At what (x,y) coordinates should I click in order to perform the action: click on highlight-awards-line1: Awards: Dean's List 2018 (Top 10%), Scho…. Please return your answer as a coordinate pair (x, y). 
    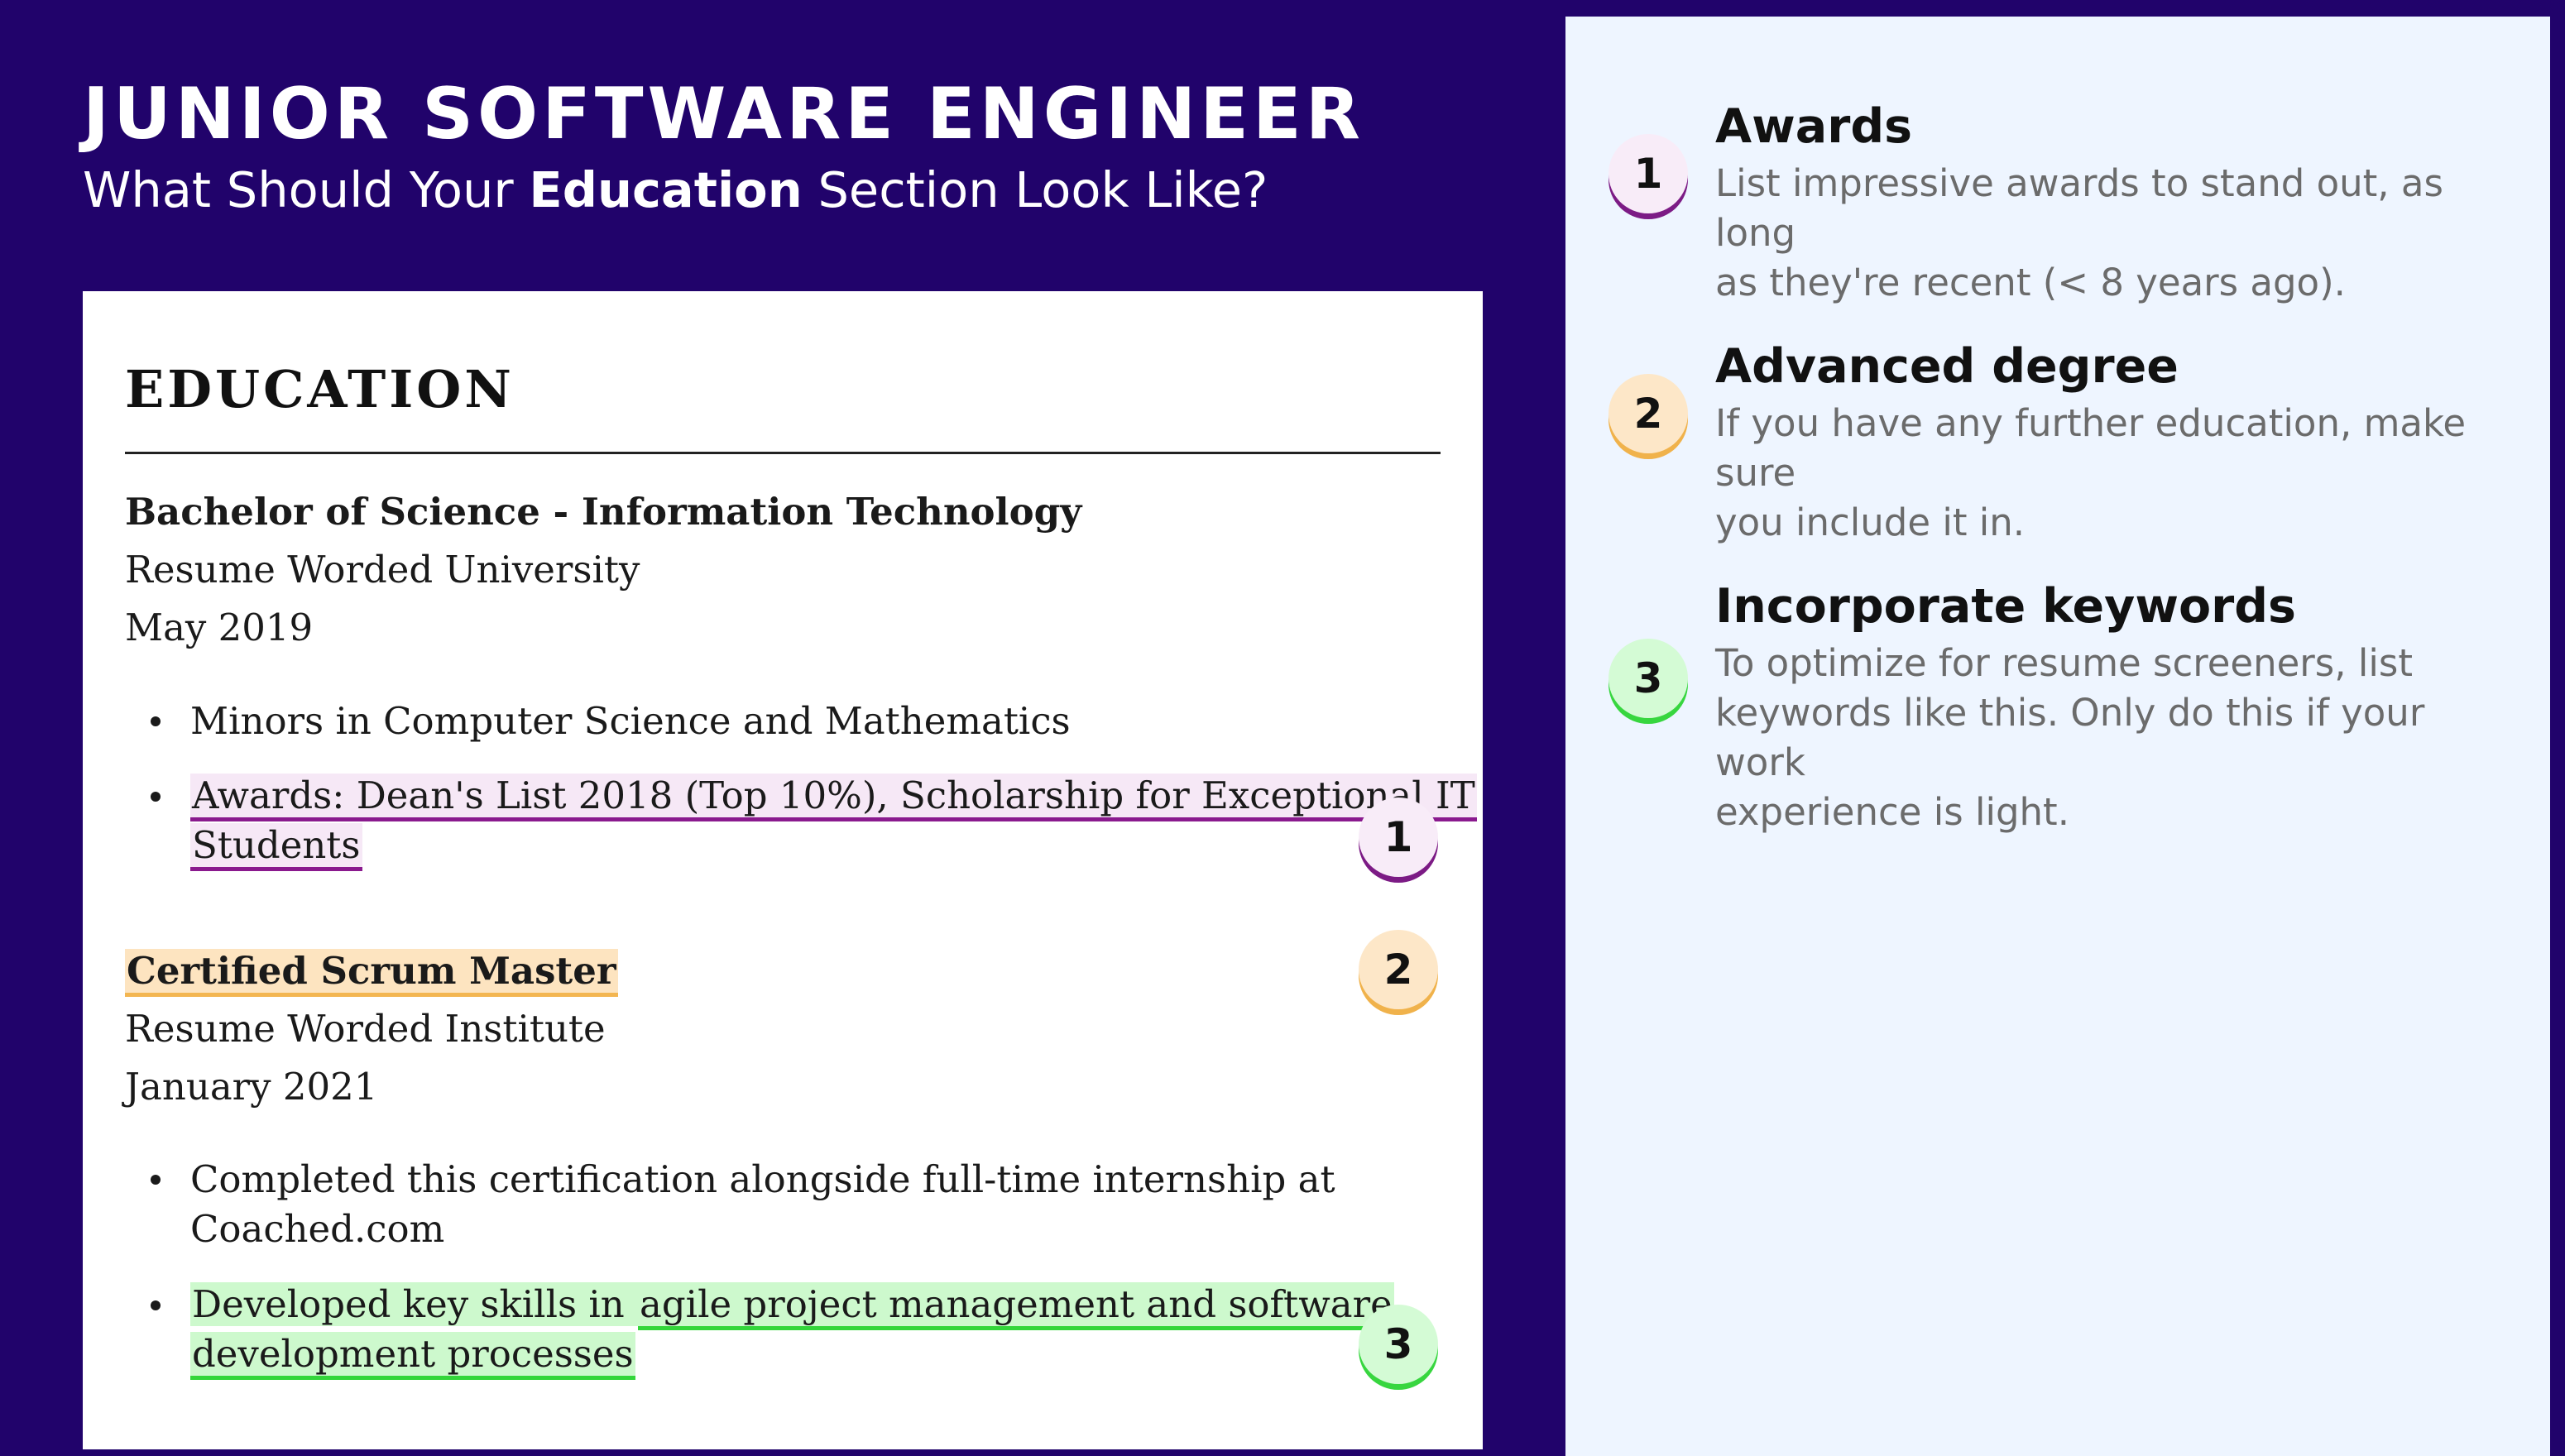
    Looking at the image, I should click on (833, 797).